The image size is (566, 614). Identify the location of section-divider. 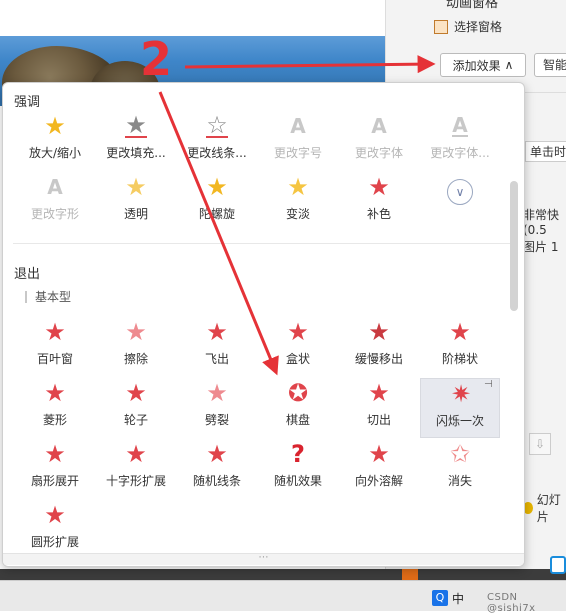
(262, 243).